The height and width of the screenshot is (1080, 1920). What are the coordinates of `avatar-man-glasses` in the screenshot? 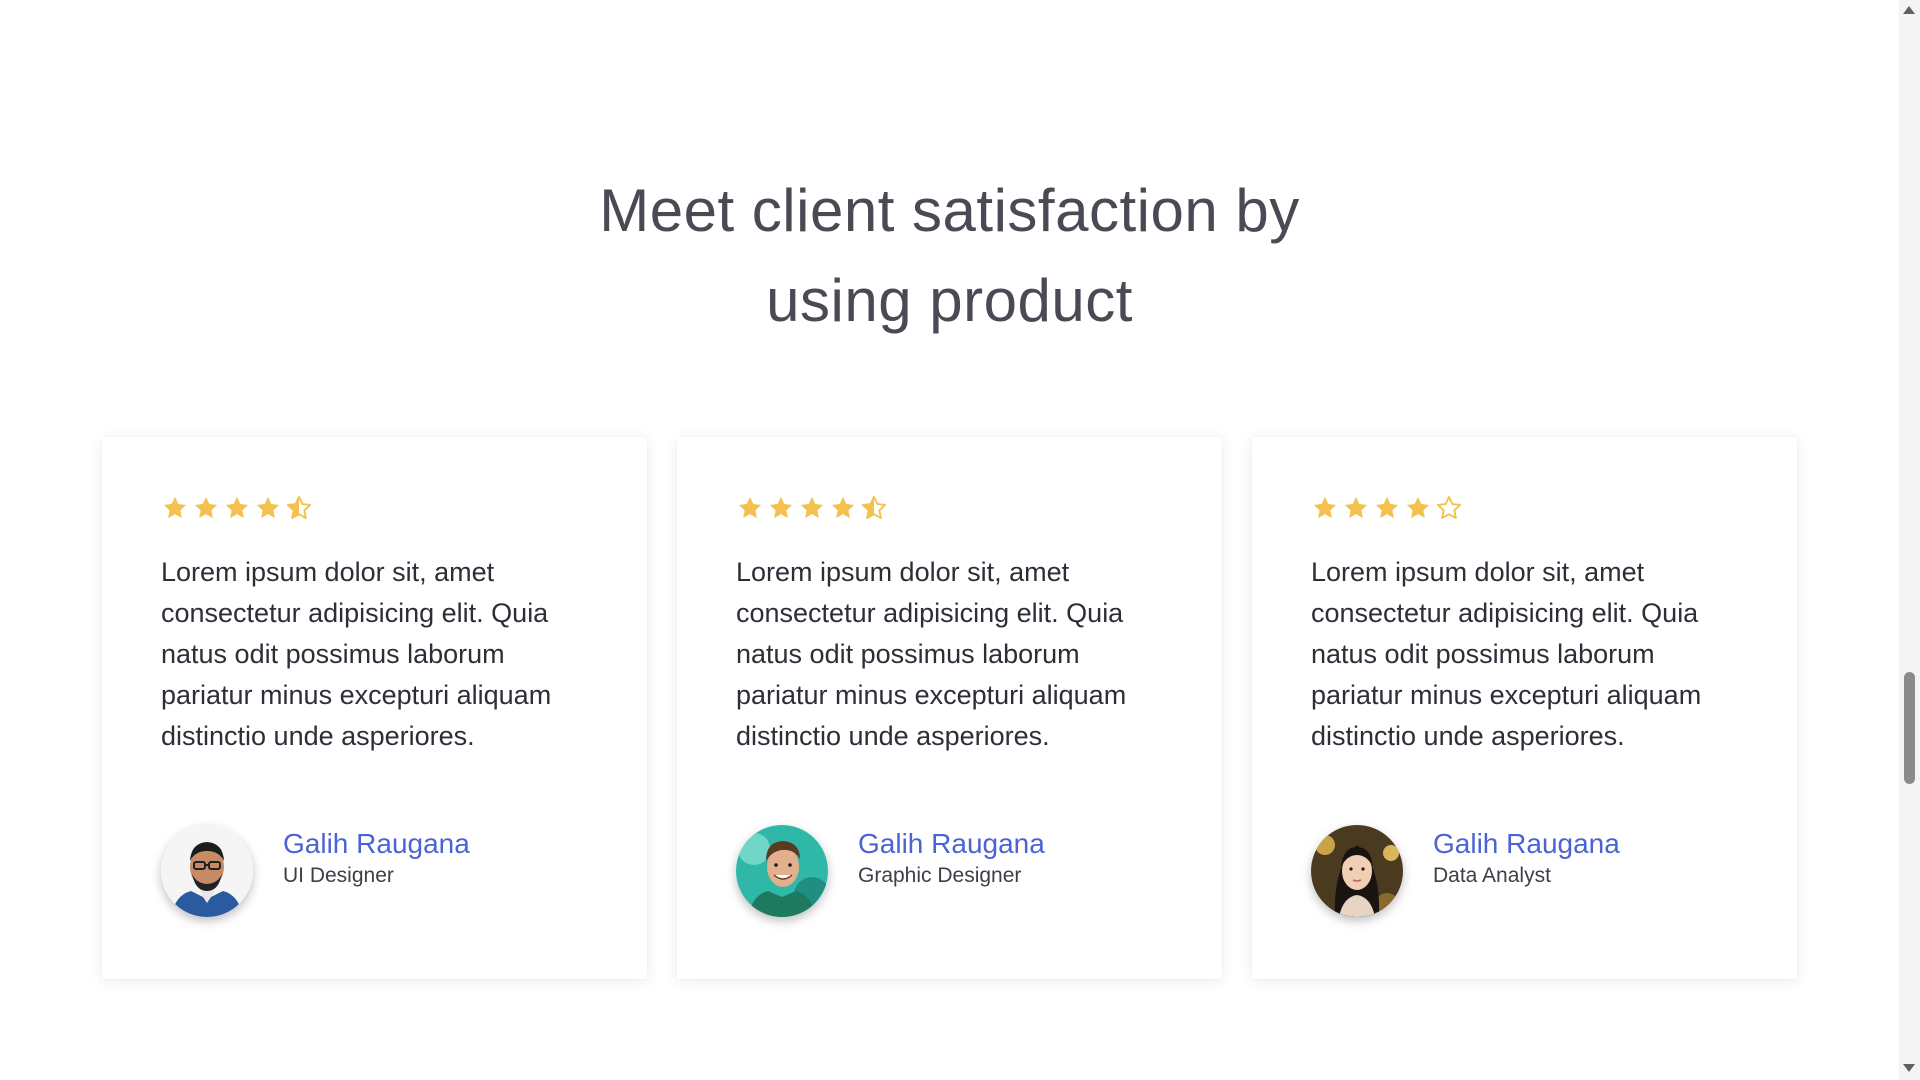 It's located at (207, 871).